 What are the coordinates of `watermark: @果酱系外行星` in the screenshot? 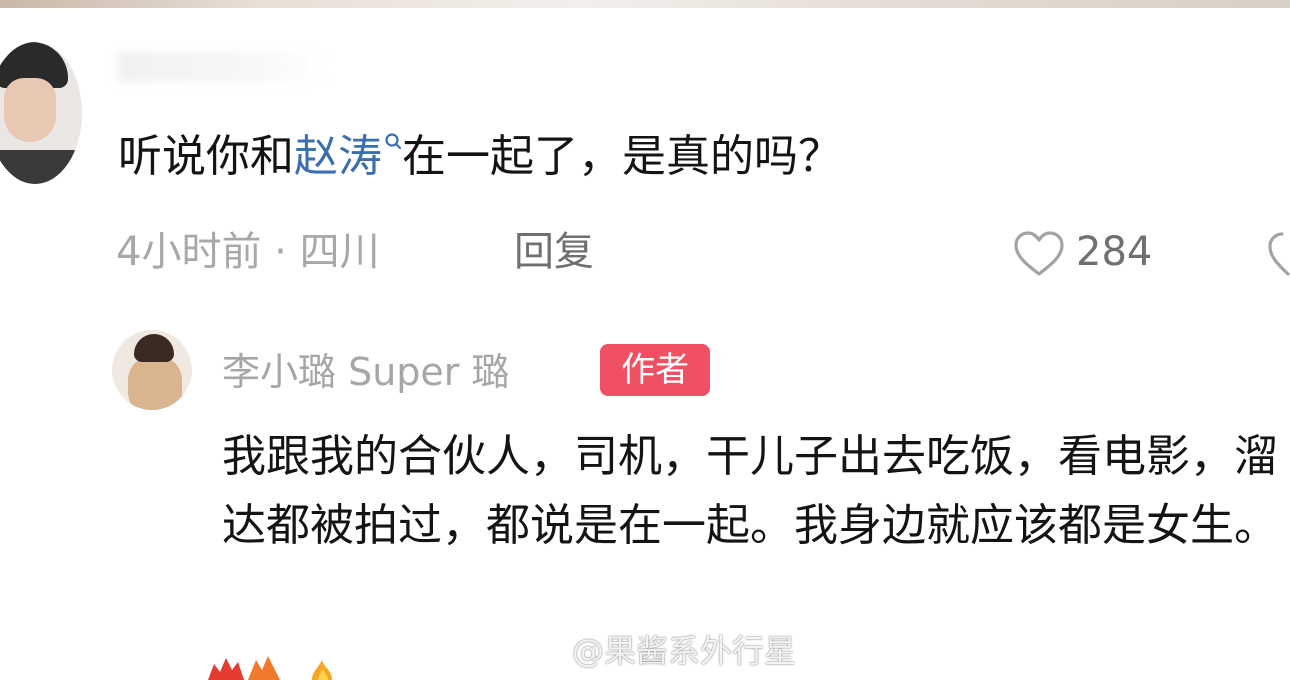 It's located at (662, 651).